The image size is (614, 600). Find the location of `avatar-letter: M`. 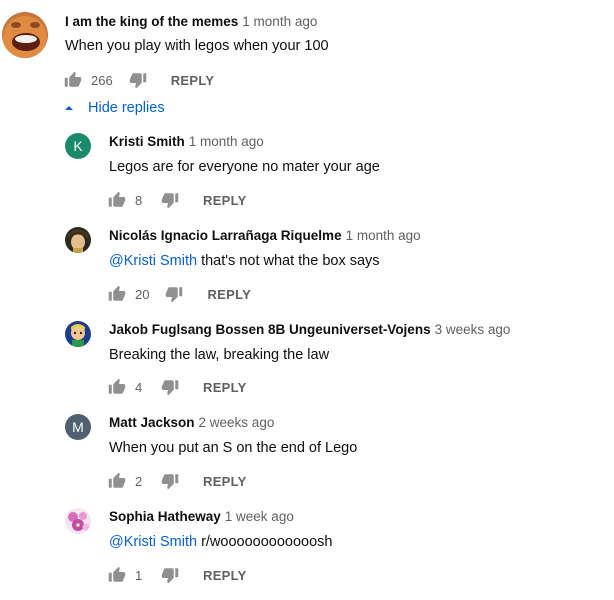

avatar-letter: M is located at coordinates (78, 427).